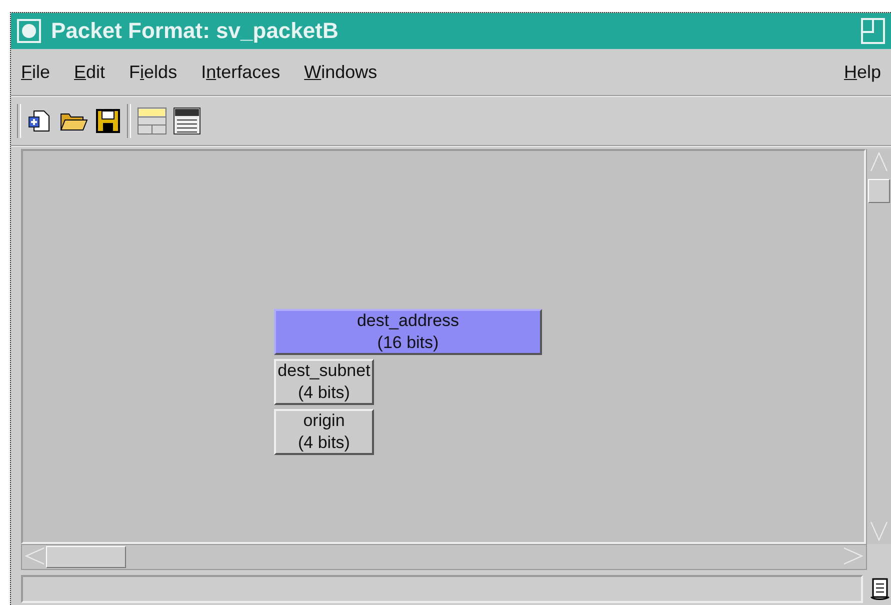 This screenshot has height=605, width=891. What do you see at coordinates (187, 121) in the screenshot?
I see `attribute-list-icon` at bounding box center [187, 121].